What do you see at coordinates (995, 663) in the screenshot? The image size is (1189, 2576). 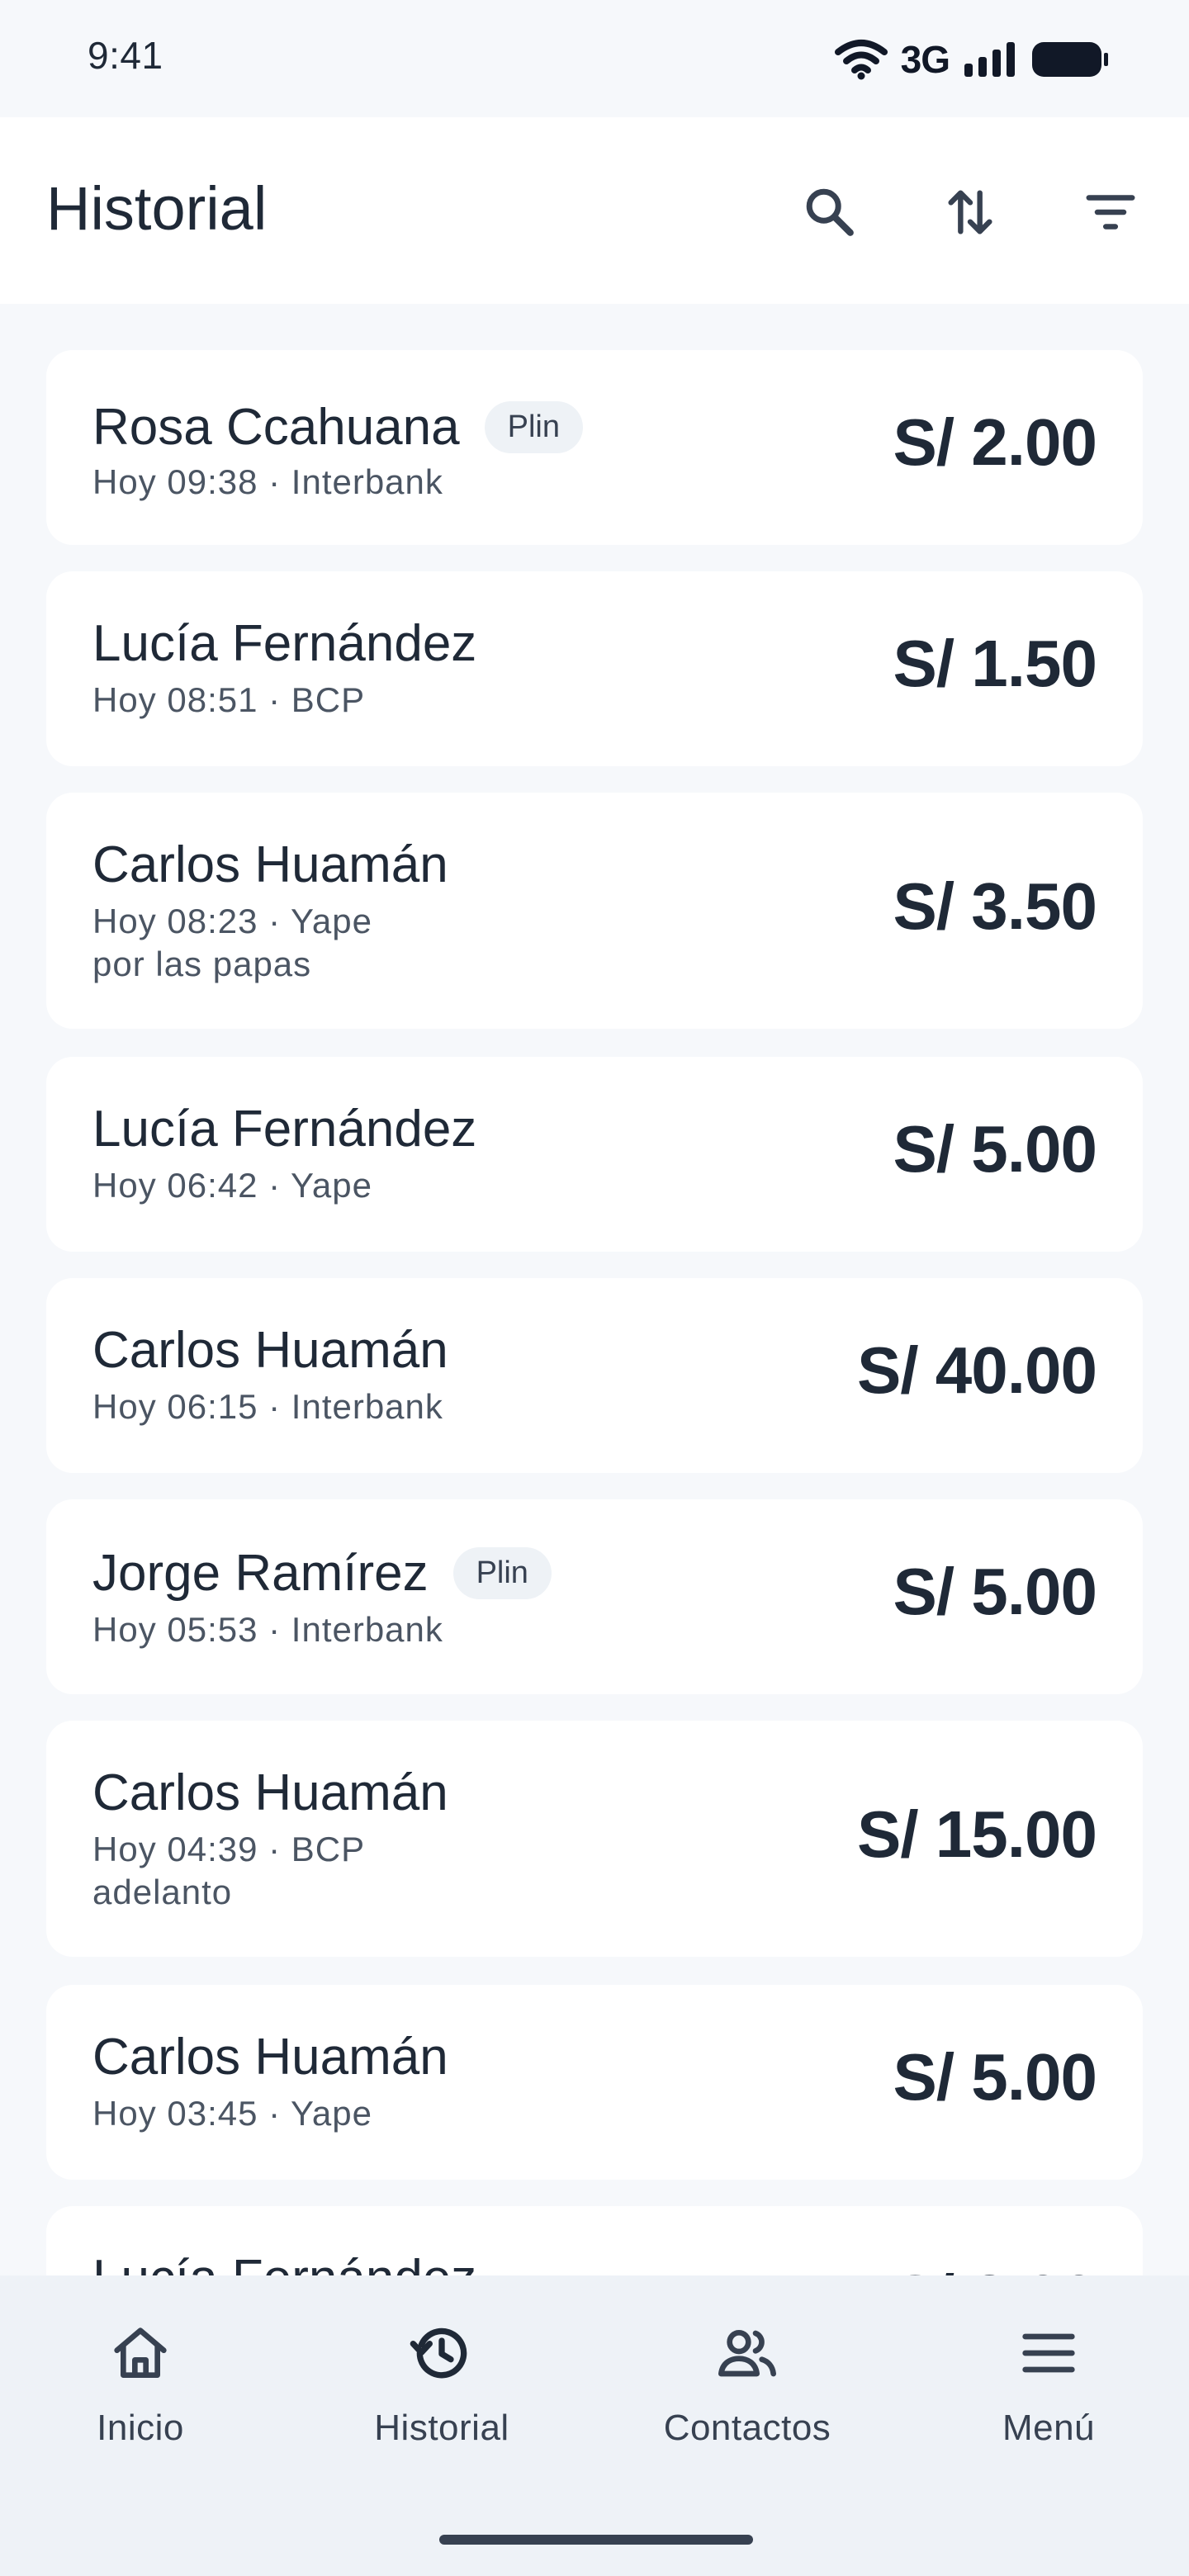 I see `transaction-amount: S/ 1.50` at bounding box center [995, 663].